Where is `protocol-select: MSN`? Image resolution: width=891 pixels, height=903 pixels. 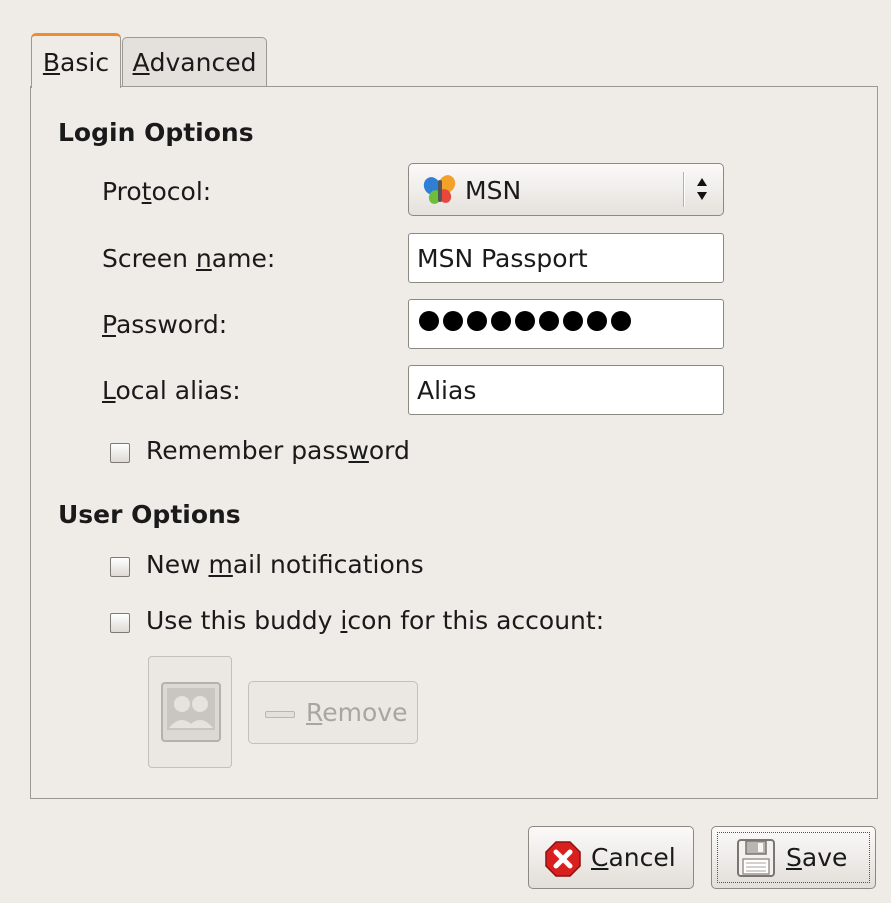 protocol-select: MSN is located at coordinates (566, 189).